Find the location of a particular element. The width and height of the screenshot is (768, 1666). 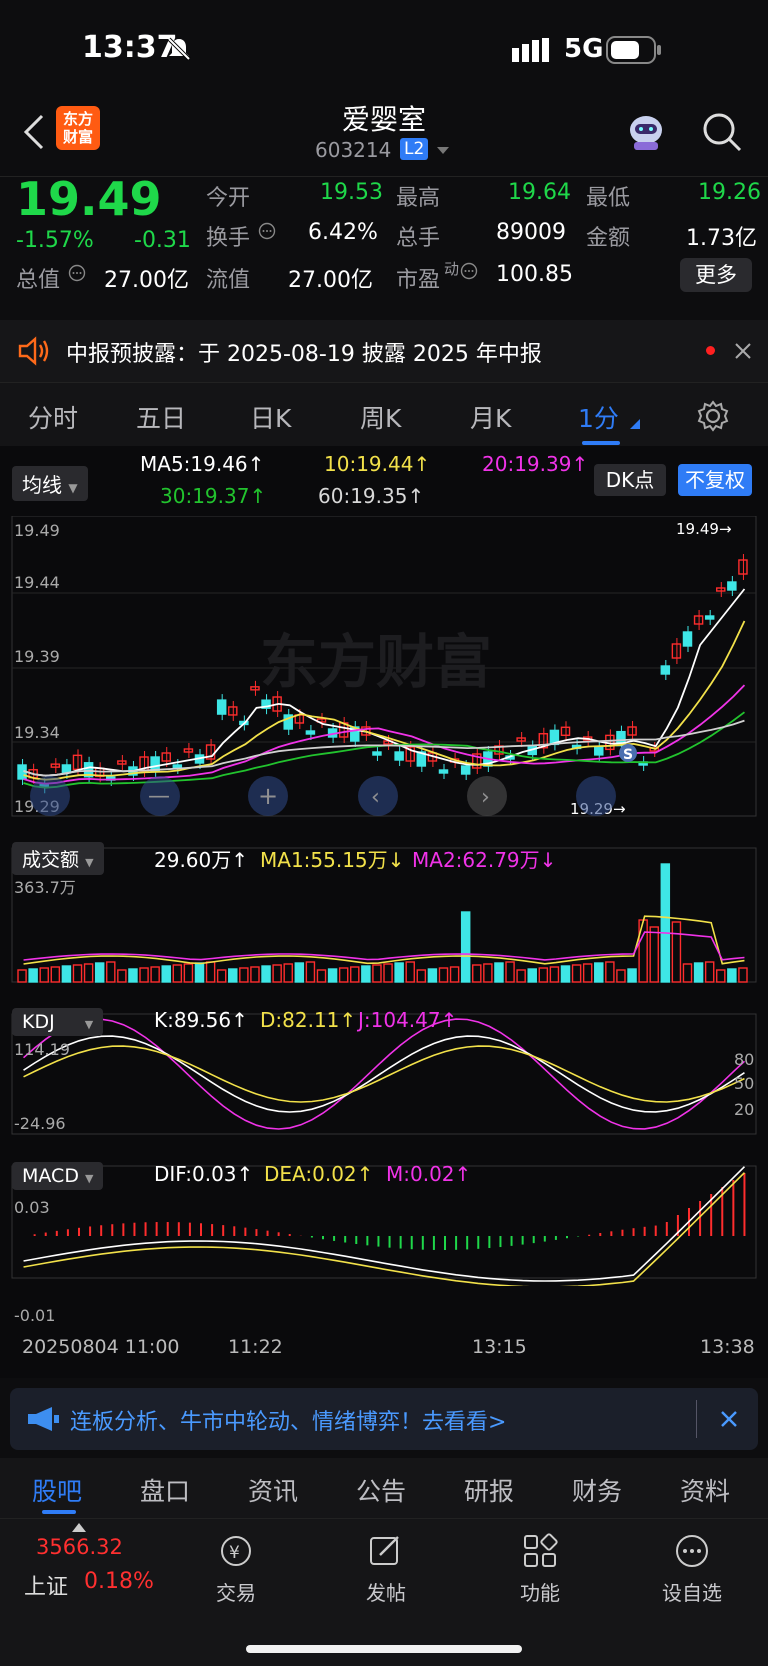

more-button: 更多 is located at coordinates (716, 275).